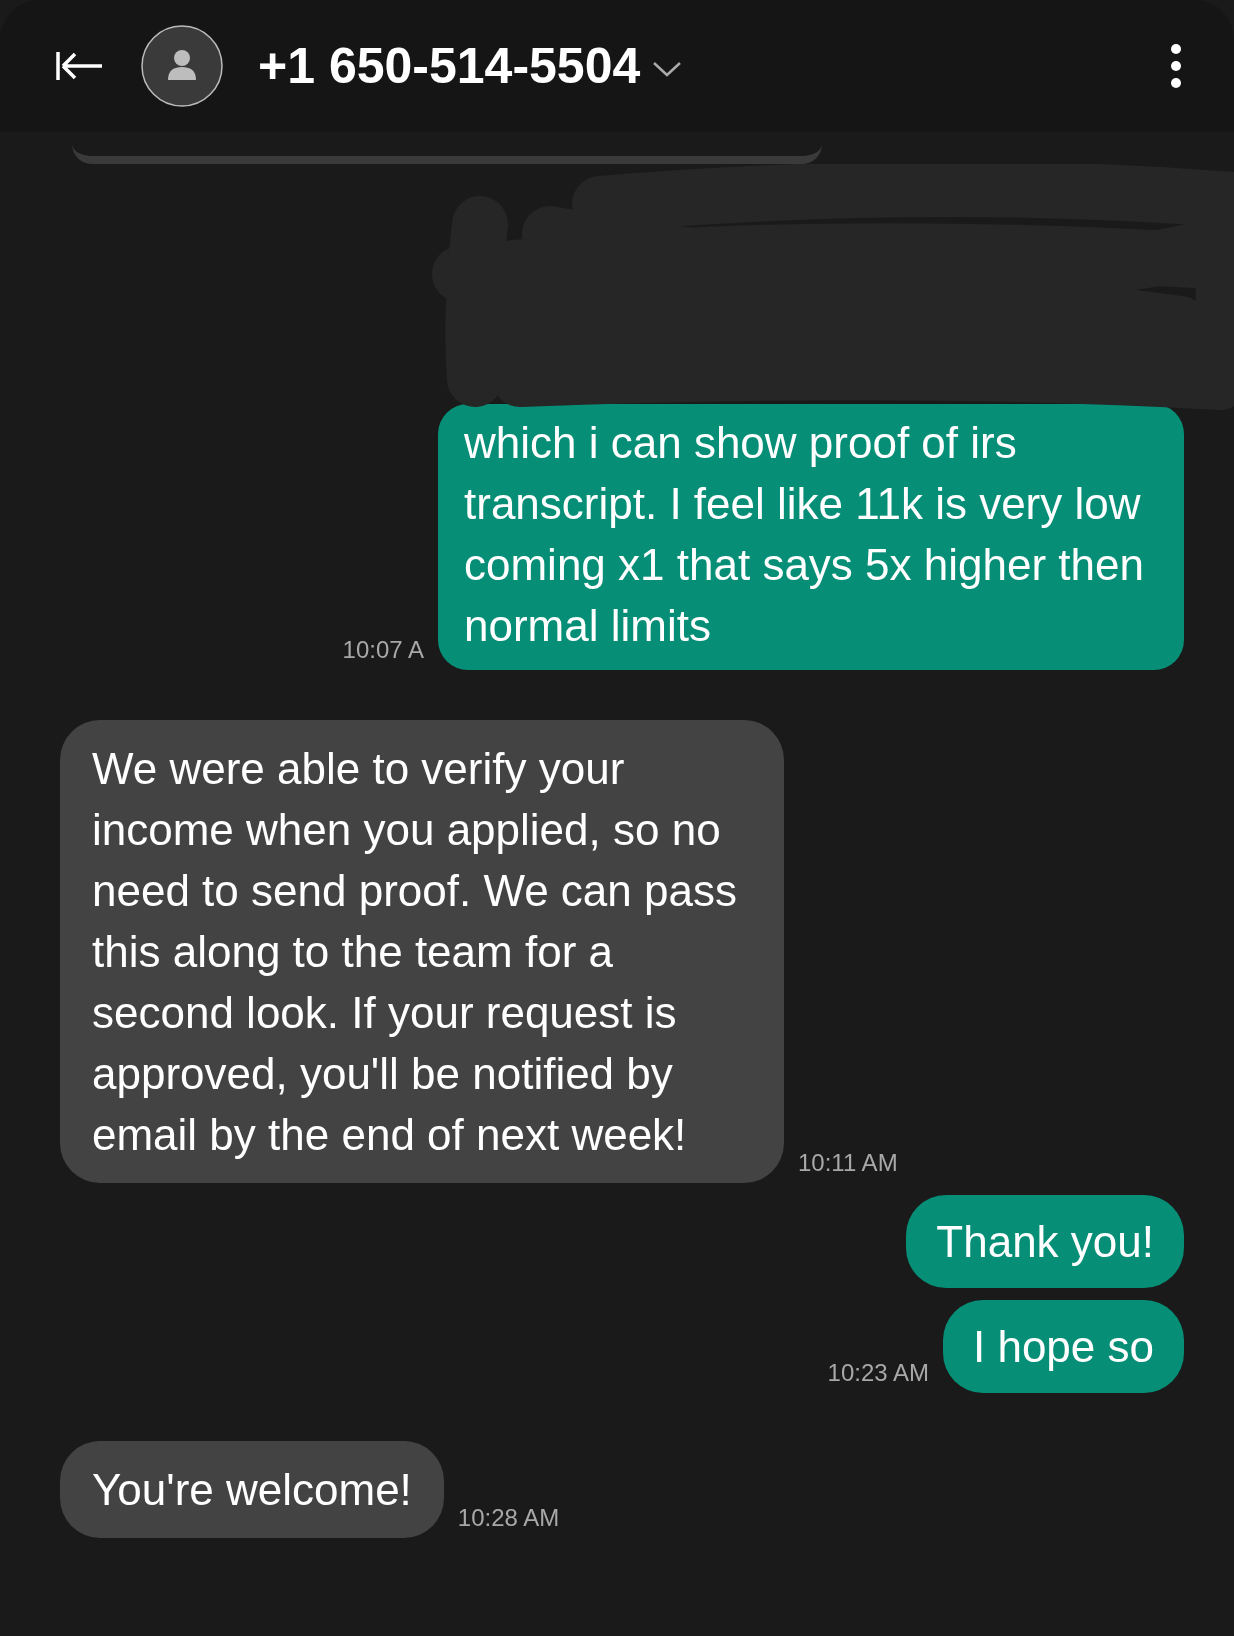  I want to click on timestamp: 10:11 AM, so click(848, 1163).